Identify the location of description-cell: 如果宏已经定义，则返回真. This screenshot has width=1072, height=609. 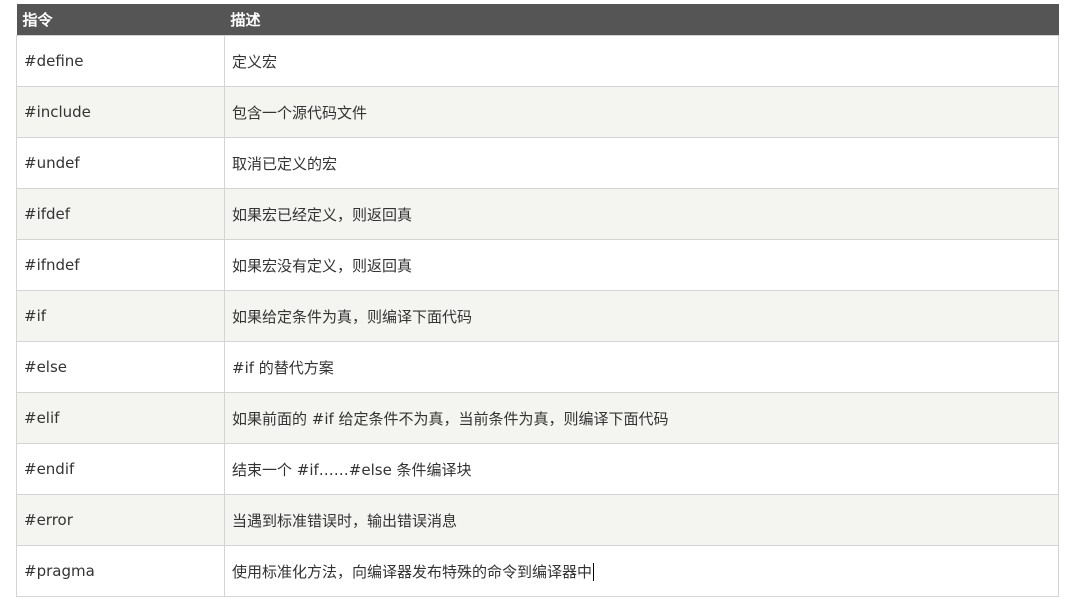
(641, 214).